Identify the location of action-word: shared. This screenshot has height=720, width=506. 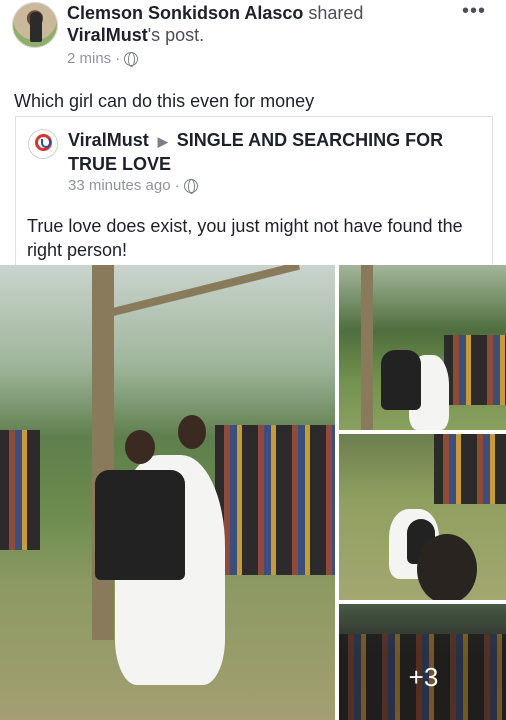
(336, 13).